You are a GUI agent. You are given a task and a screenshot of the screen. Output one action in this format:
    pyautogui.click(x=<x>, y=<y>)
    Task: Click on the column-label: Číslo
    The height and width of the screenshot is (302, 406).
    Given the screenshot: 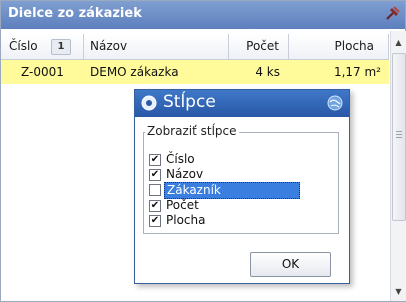 What is the action you would take?
    pyautogui.click(x=23, y=46)
    